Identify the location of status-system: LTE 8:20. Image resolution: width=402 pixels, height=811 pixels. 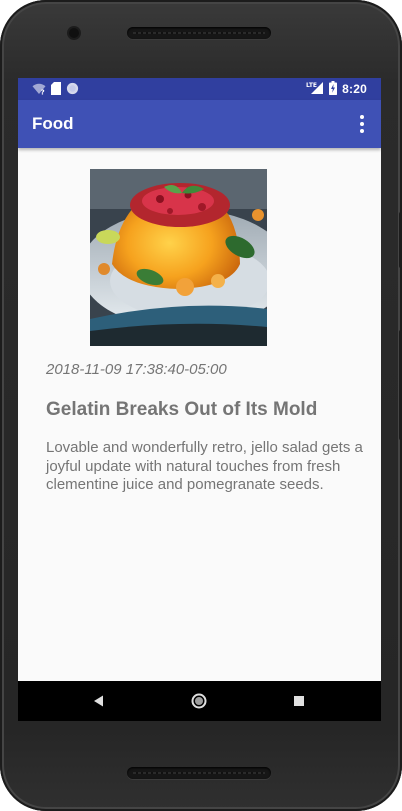
(336, 89).